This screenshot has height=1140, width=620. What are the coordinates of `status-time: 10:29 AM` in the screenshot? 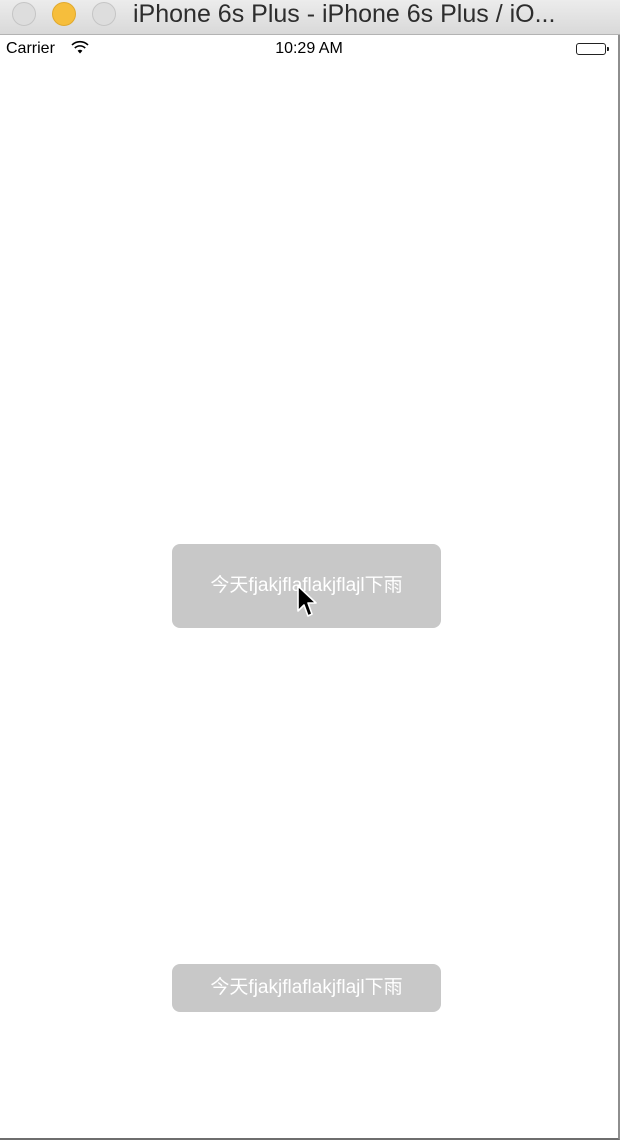 It's located at (309, 48).